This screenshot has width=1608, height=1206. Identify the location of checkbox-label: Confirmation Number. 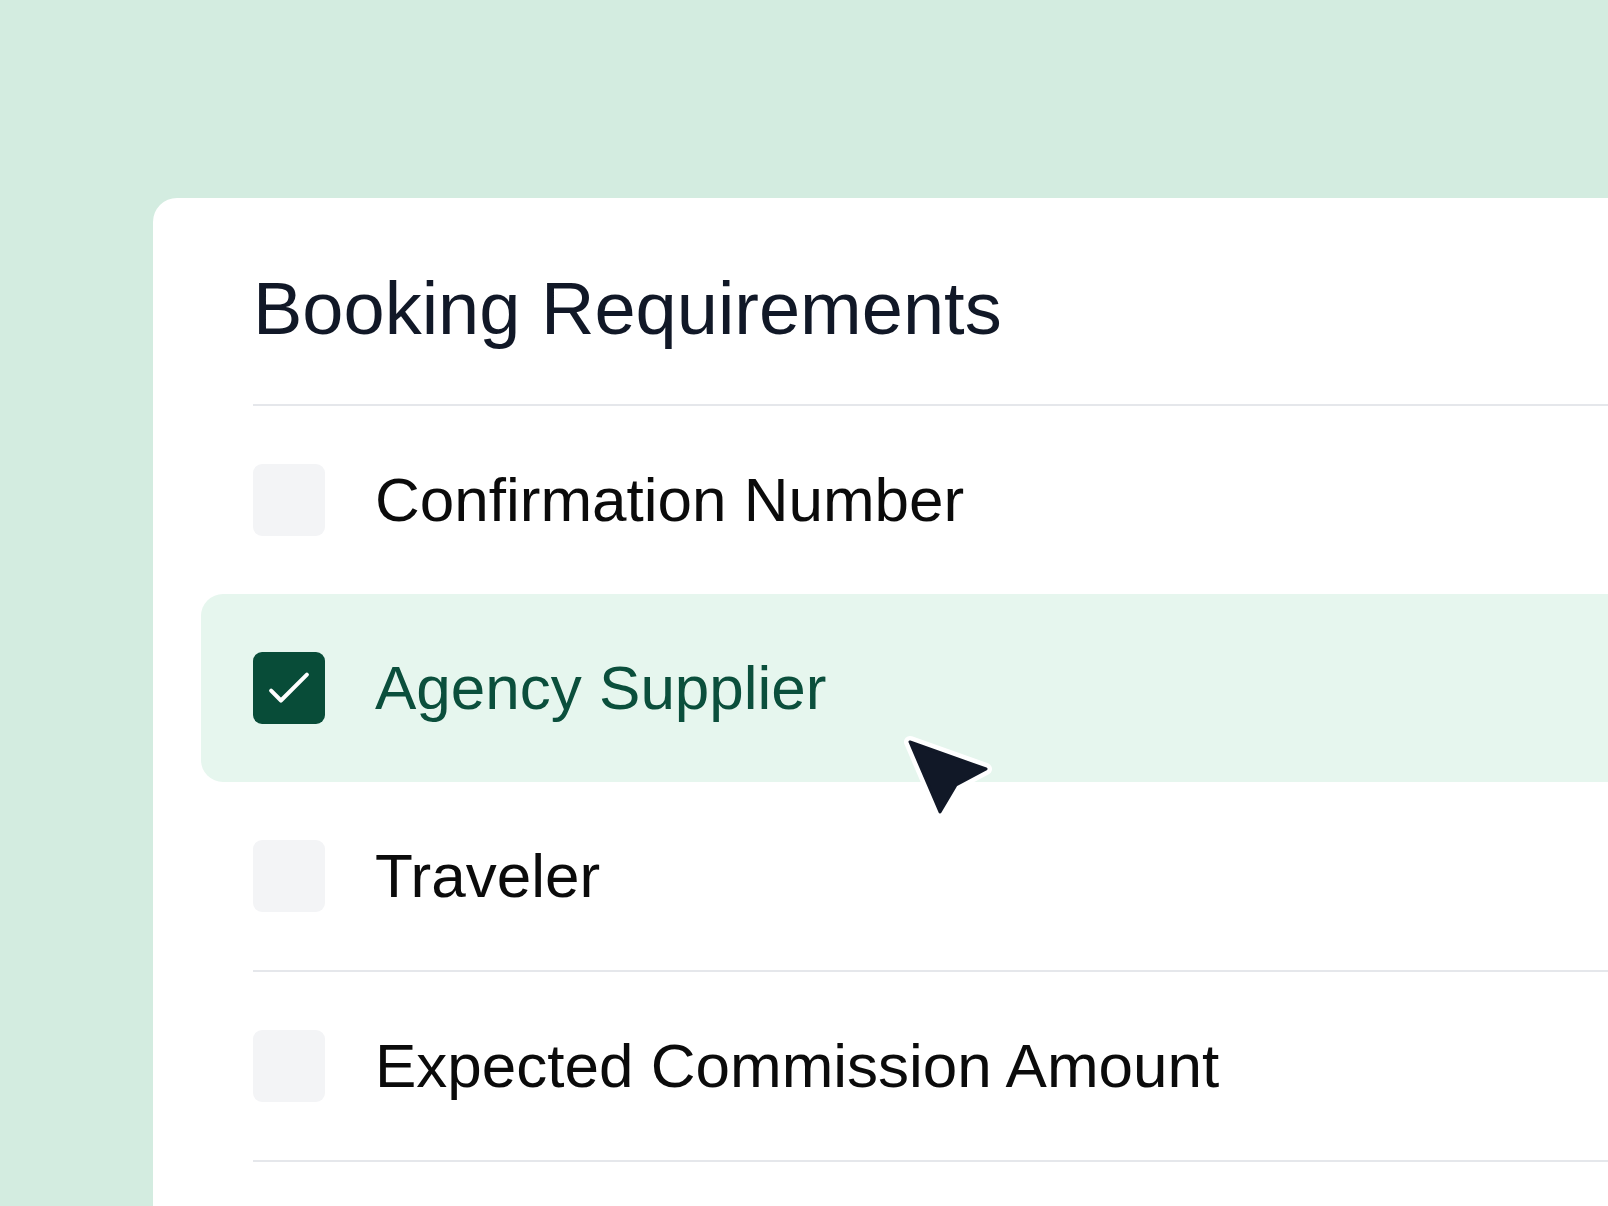
(670, 500).